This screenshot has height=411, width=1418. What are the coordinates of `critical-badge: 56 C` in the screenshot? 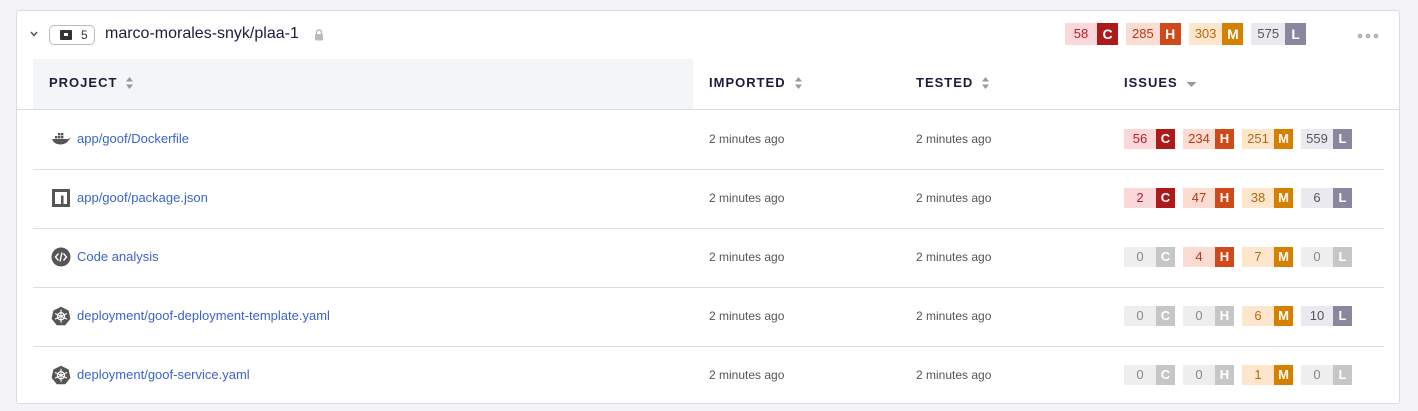 It's located at (1149, 139).